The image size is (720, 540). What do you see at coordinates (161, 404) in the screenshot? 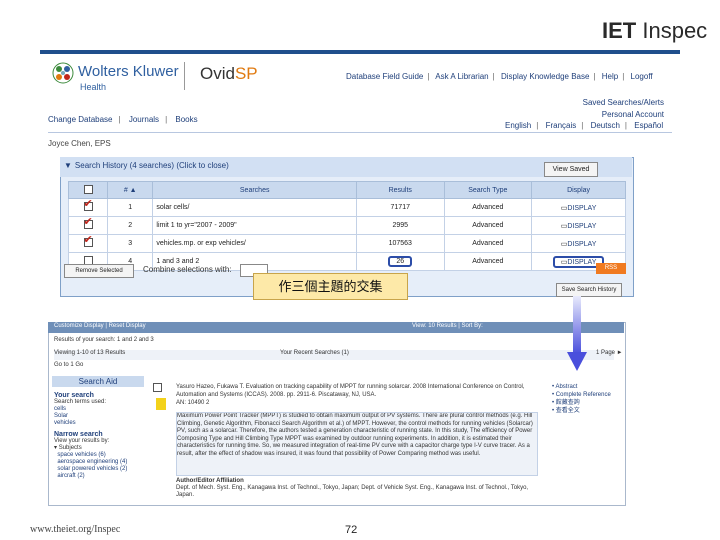
I see `note-icon` at bounding box center [161, 404].